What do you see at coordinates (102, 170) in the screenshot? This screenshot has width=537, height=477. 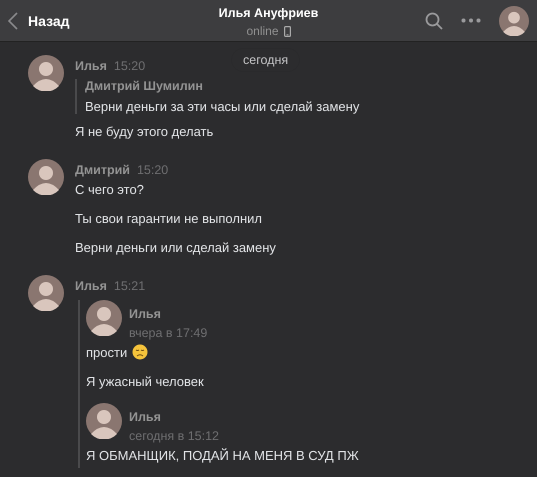 I see `sender-name: Дмитрий` at bounding box center [102, 170].